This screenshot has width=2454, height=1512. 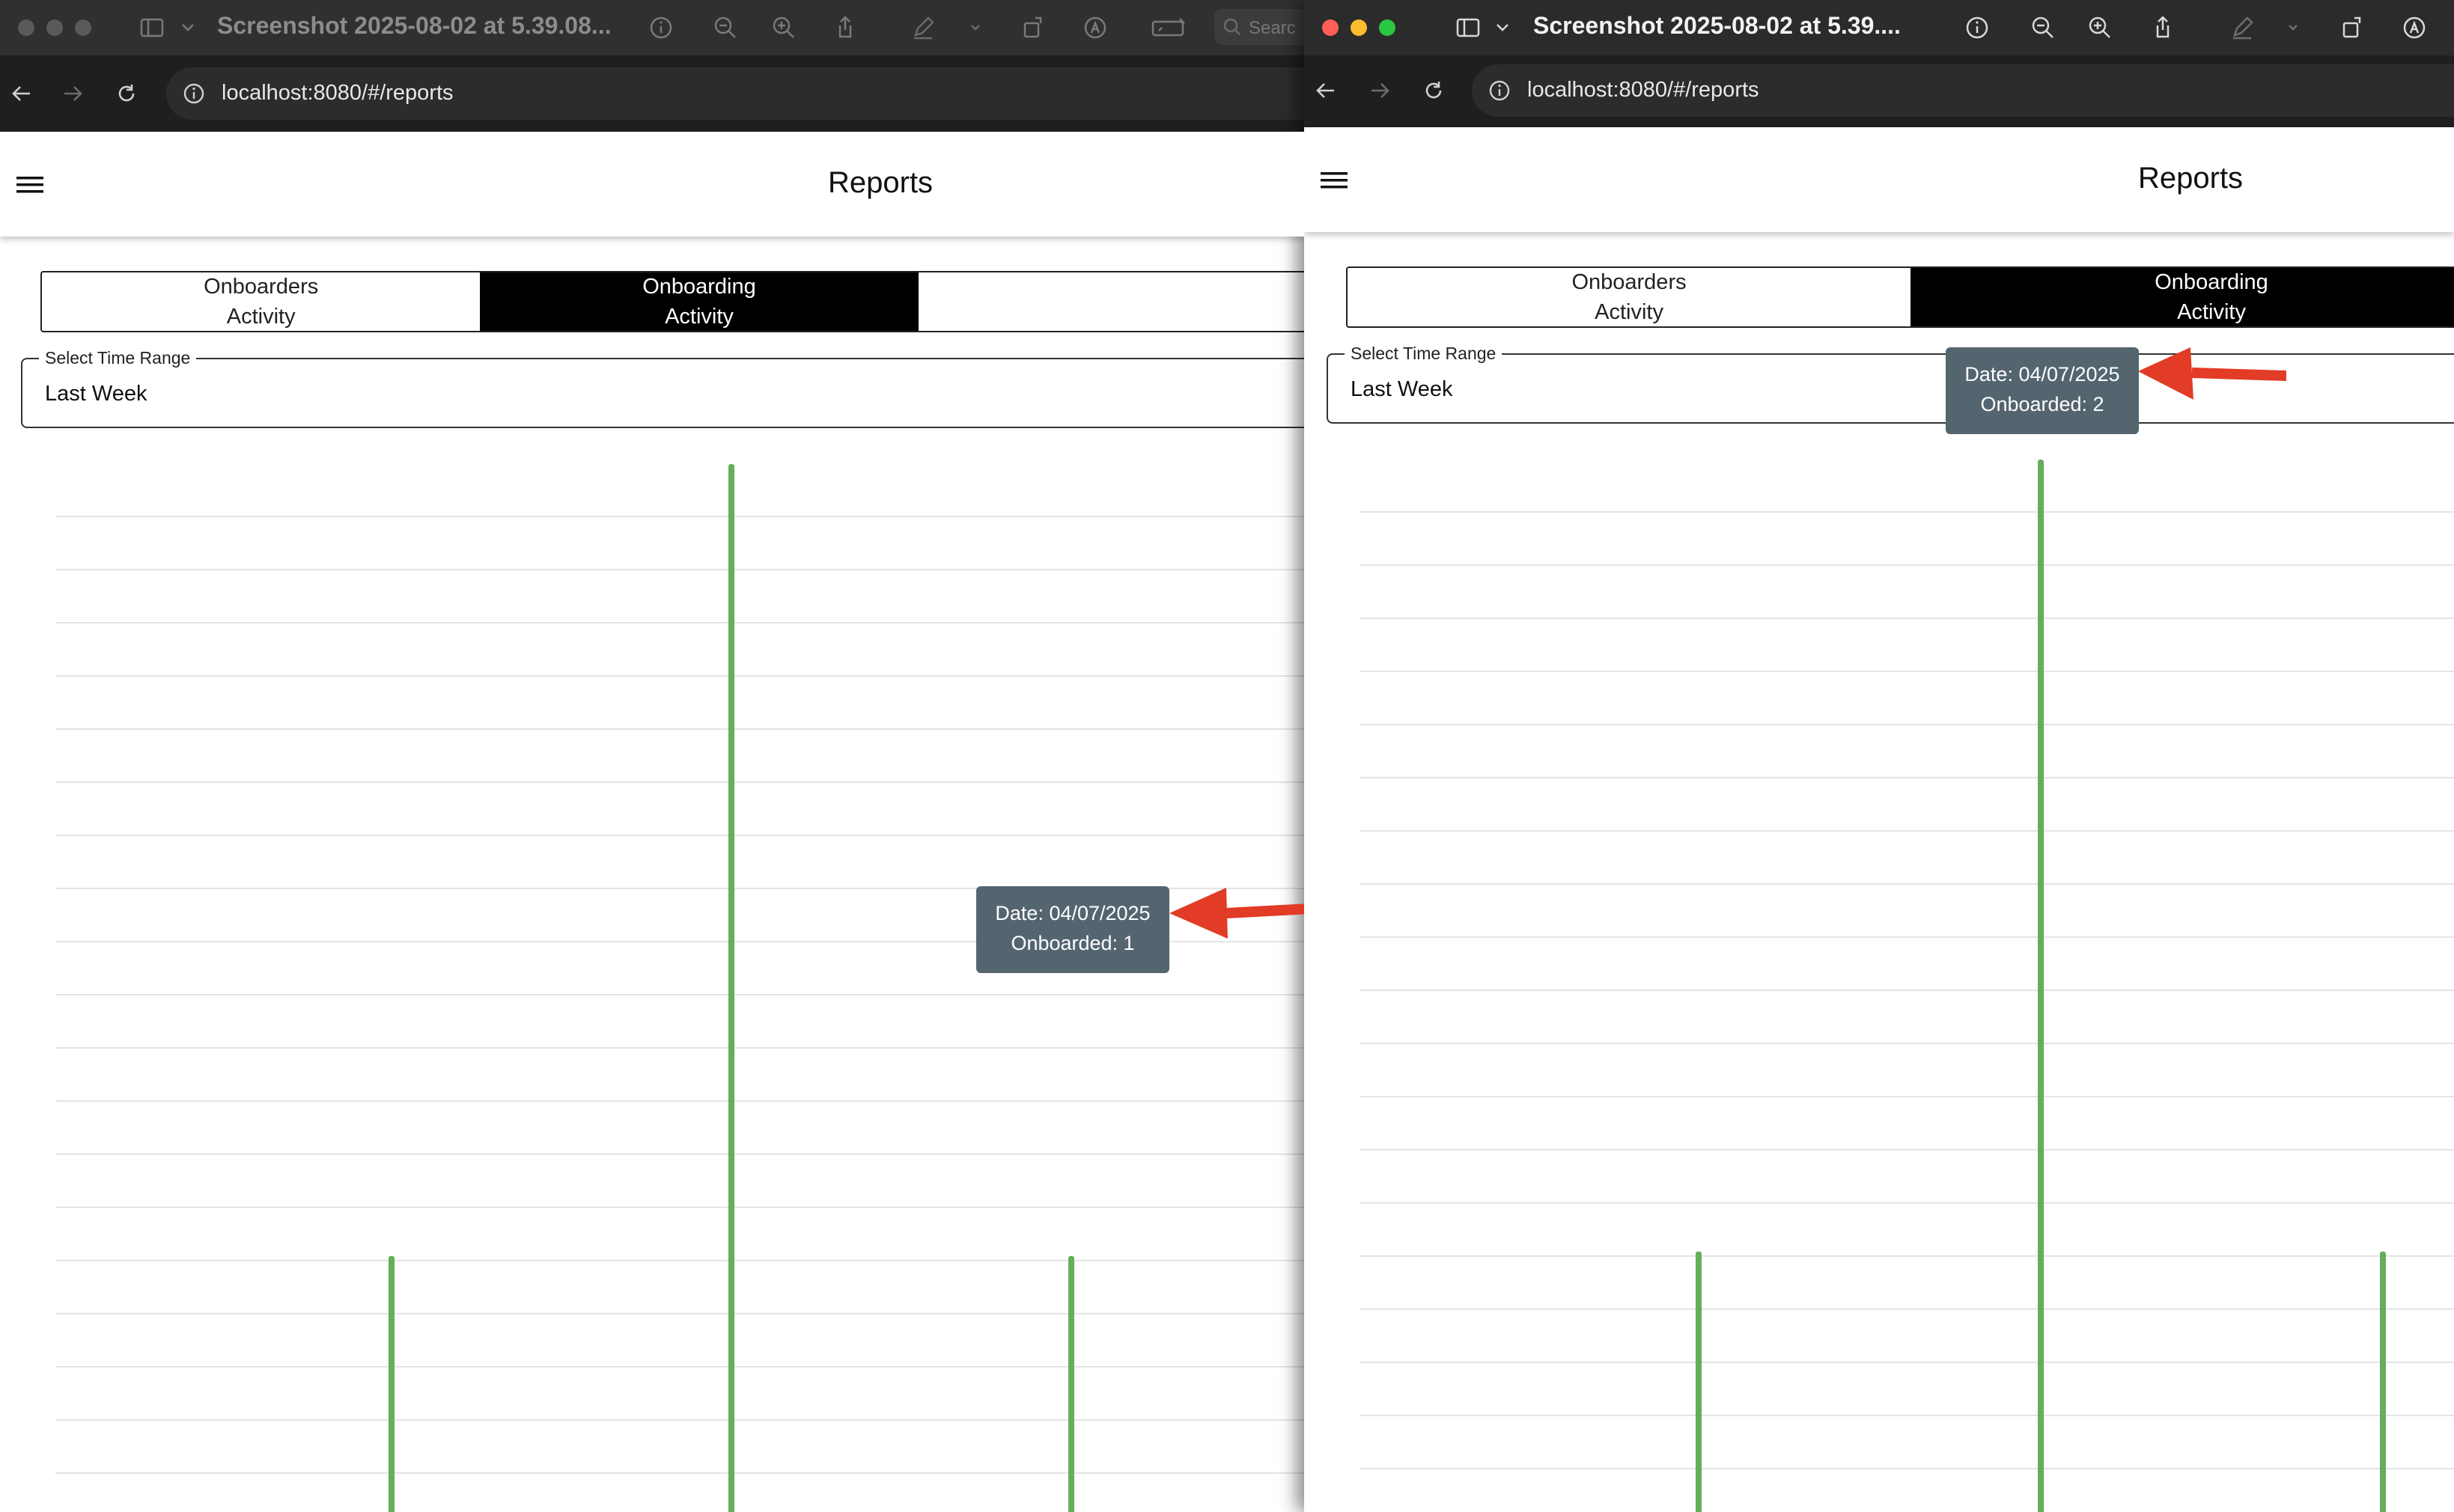 I want to click on chart-tooltip: Date: 04/07/2025 Onboarded: 1, so click(x=1072, y=929).